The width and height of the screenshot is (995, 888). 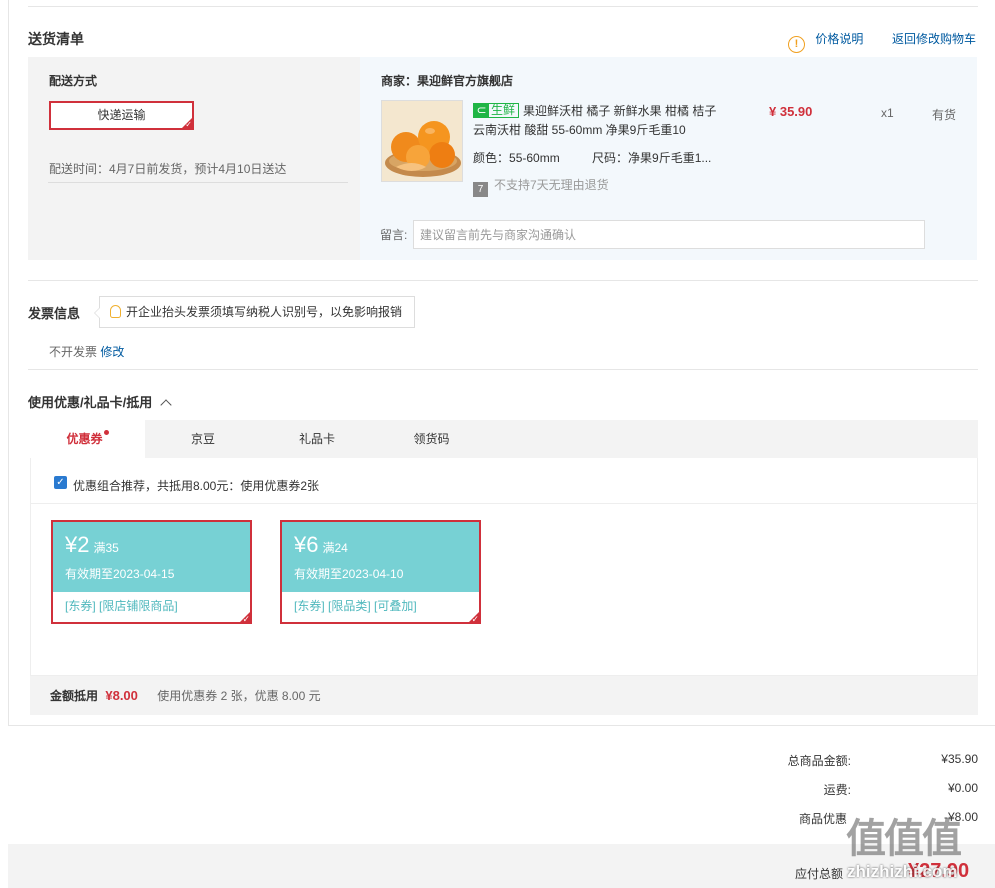 What do you see at coordinates (819, 874) in the screenshot?
I see `payable-label: 应付总额` at bounding box center [819, 874].